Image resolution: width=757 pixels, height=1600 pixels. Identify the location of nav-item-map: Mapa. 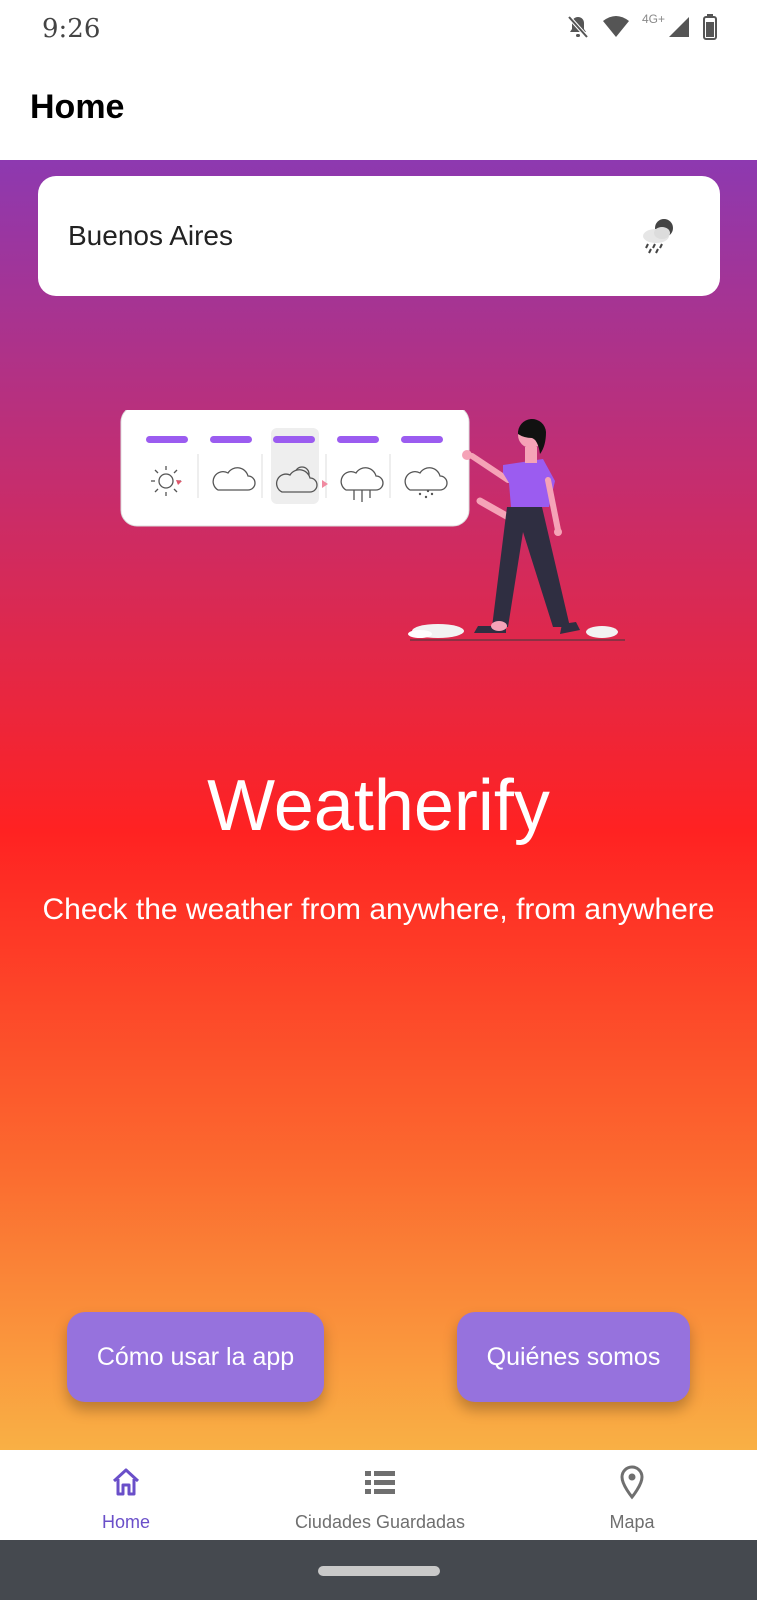
(632, 1495).